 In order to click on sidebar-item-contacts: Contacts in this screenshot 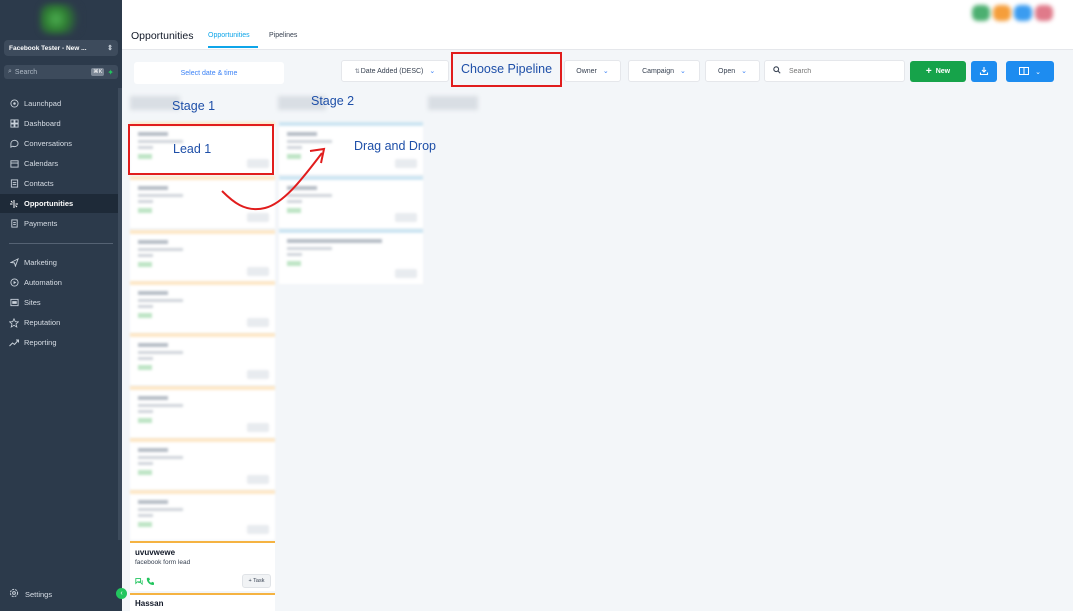, I will do `click(59, 183)`.